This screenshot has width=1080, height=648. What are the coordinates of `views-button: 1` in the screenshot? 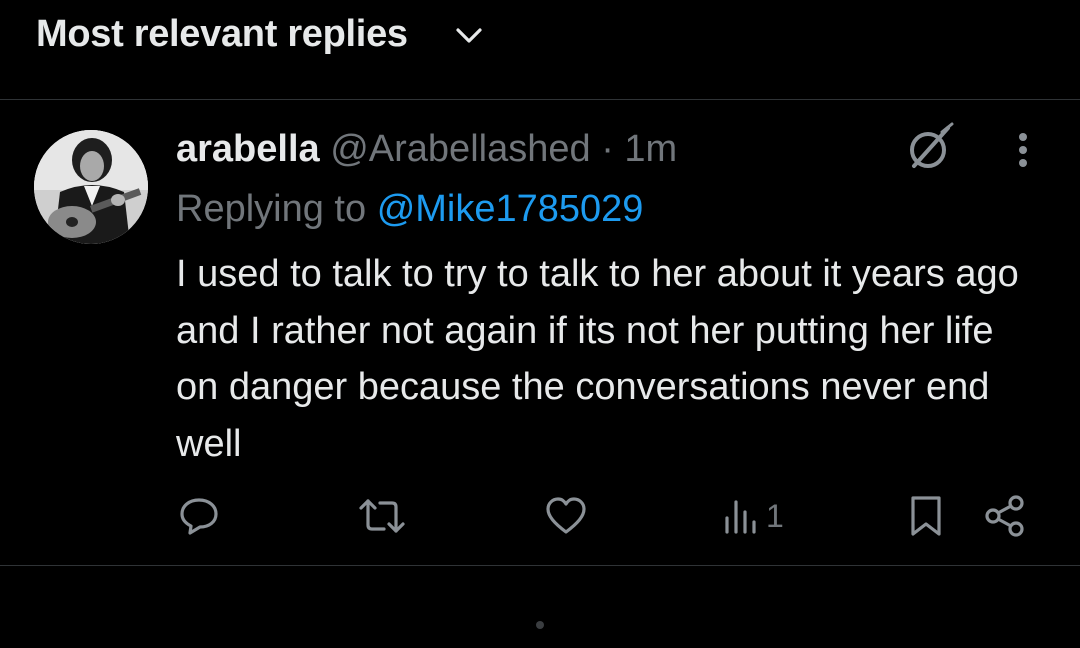 It's located at (753, 516).